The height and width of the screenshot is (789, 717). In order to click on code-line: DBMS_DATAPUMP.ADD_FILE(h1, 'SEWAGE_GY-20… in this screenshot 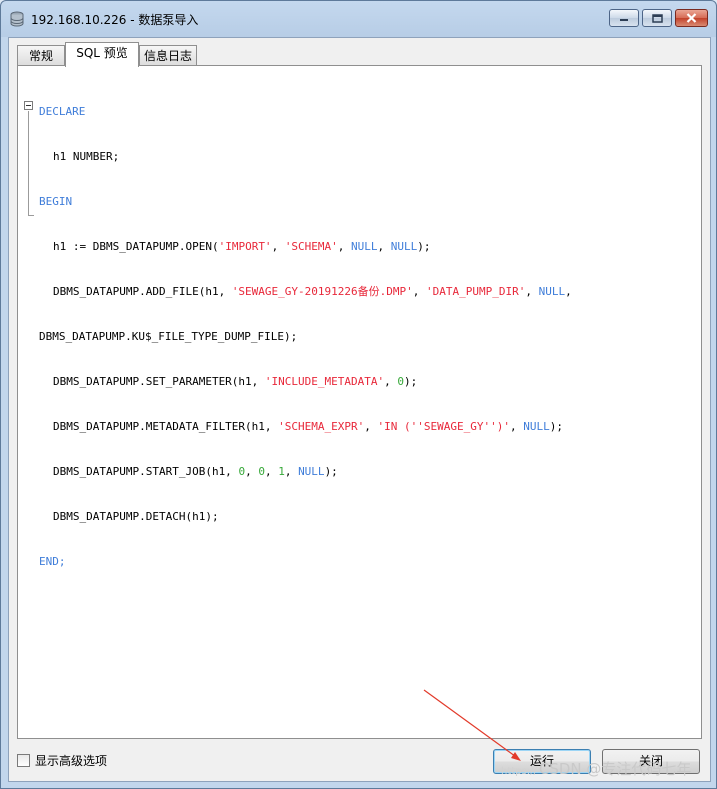, I will do `click(312, 291)`.